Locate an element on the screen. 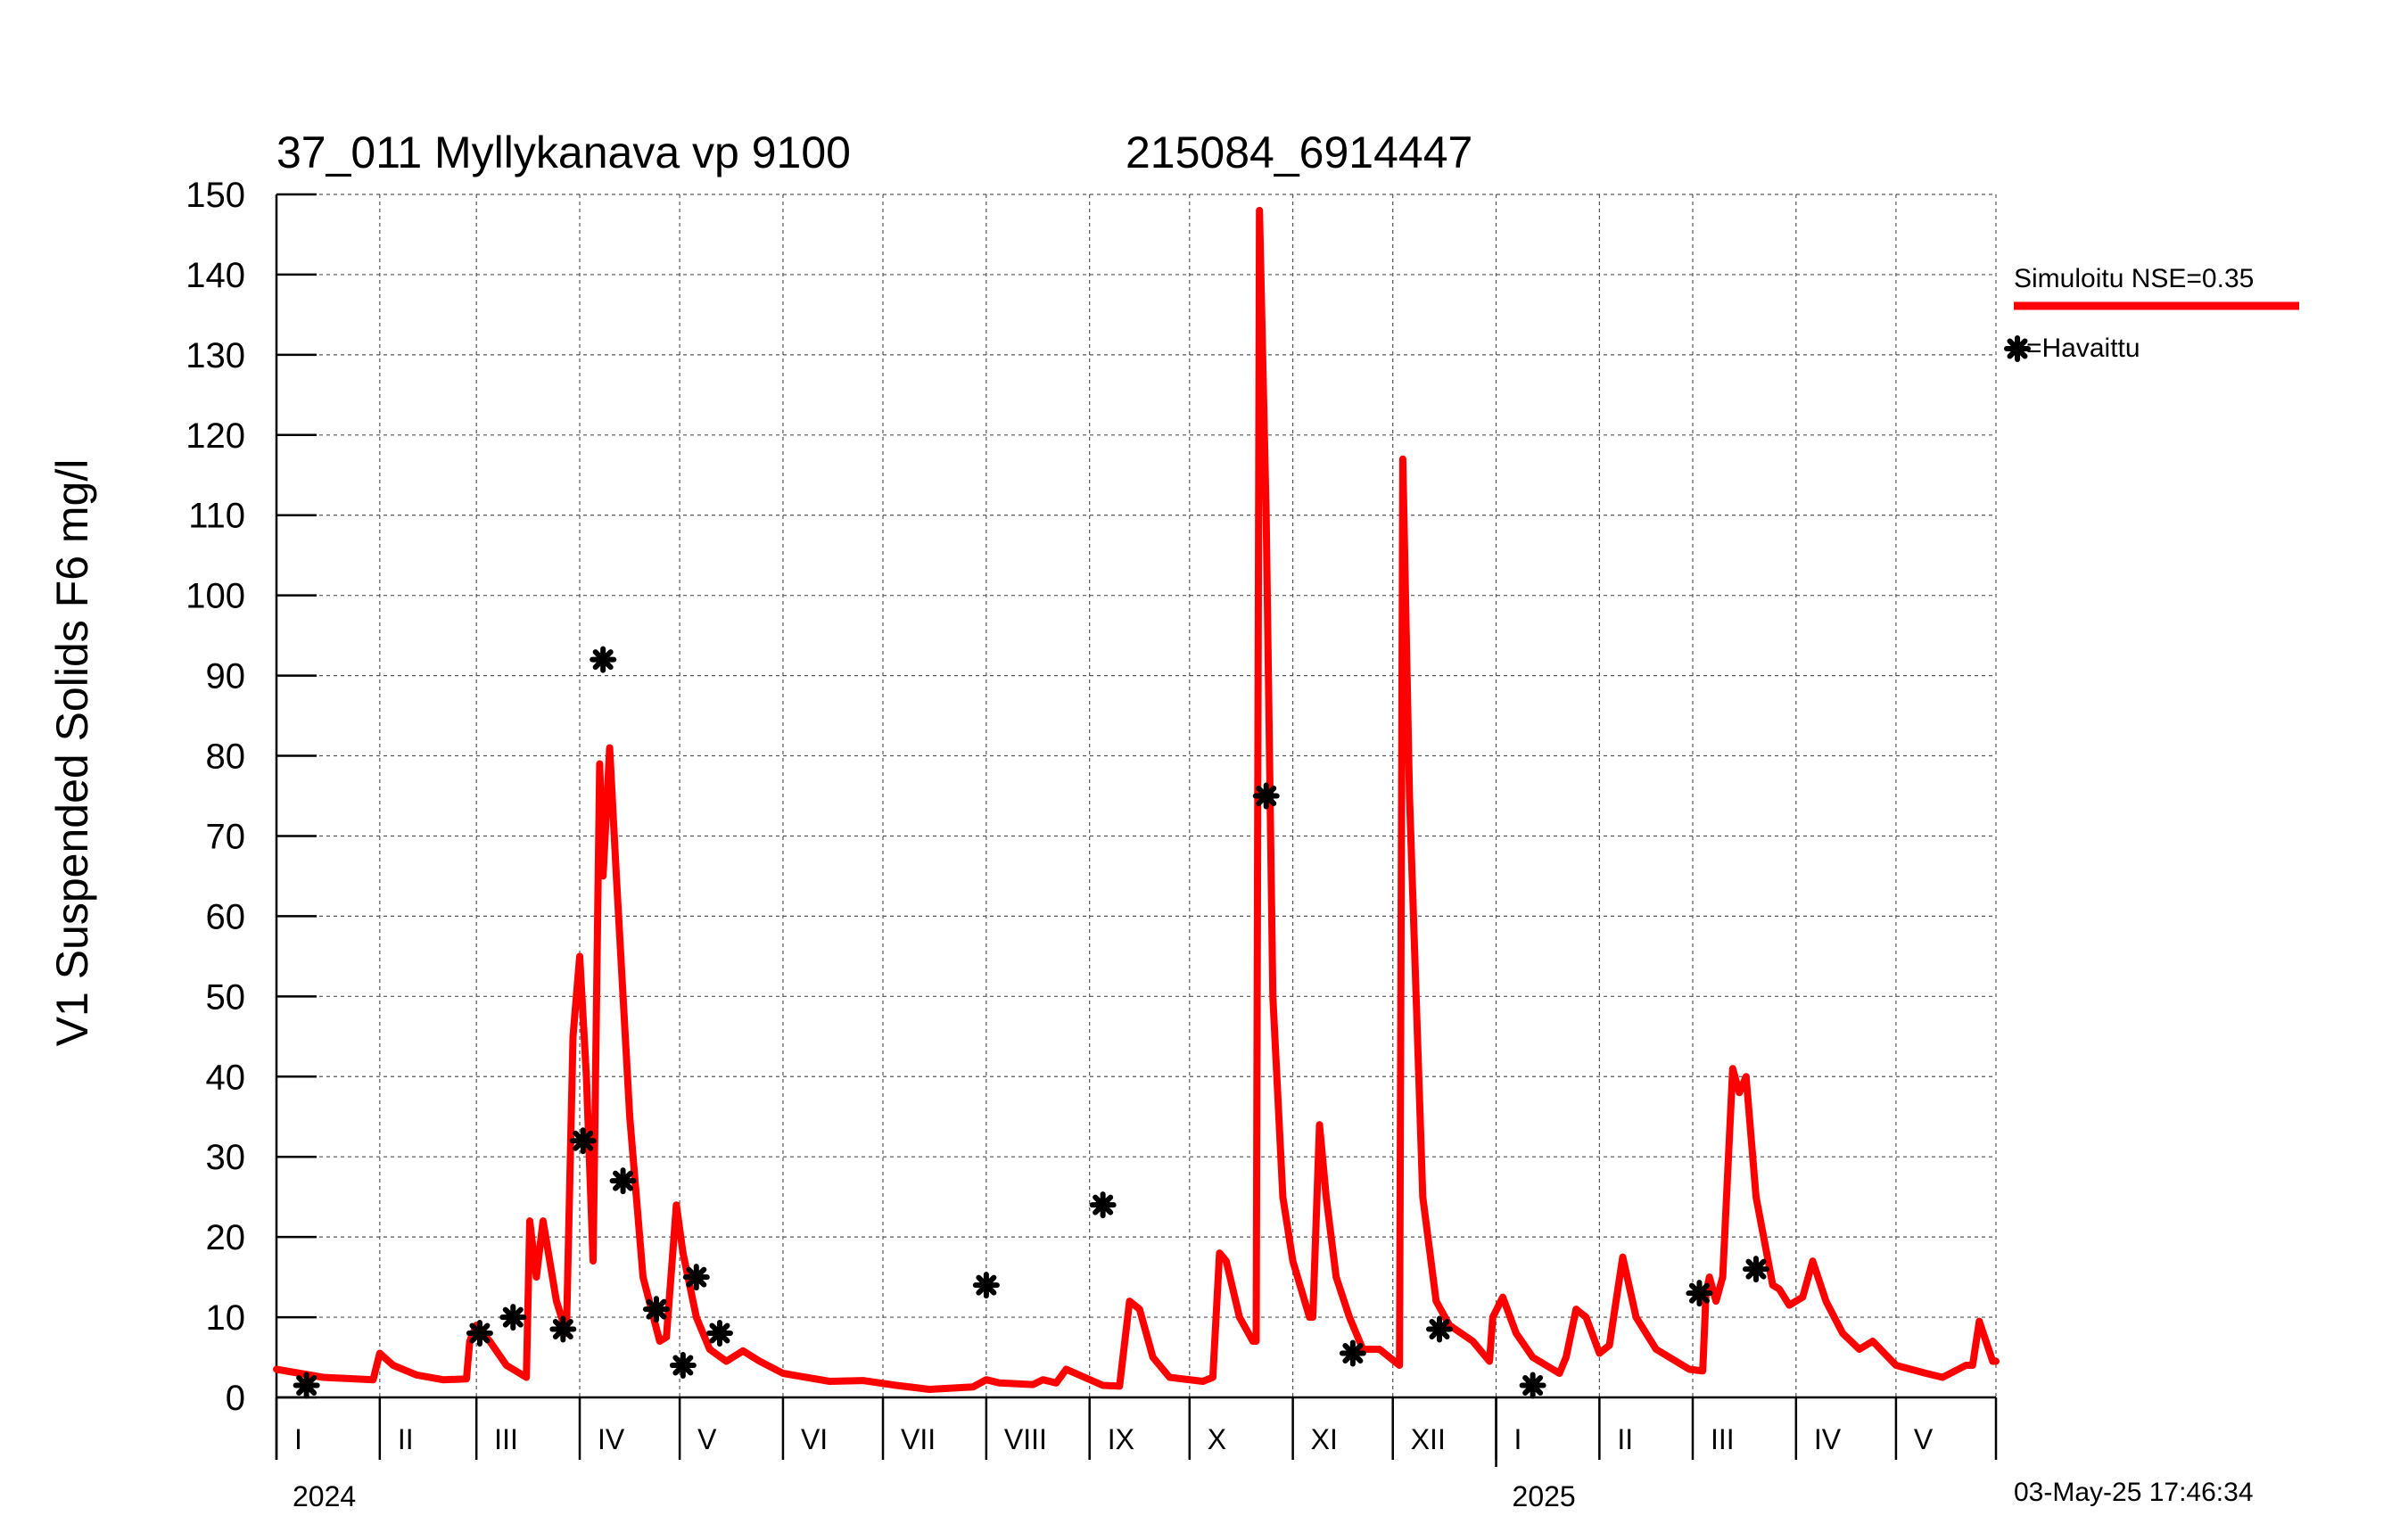 The width and height of the screenshot is (2408, 1516). y-tick-label: 0 is located at coordinates (235, 1398).